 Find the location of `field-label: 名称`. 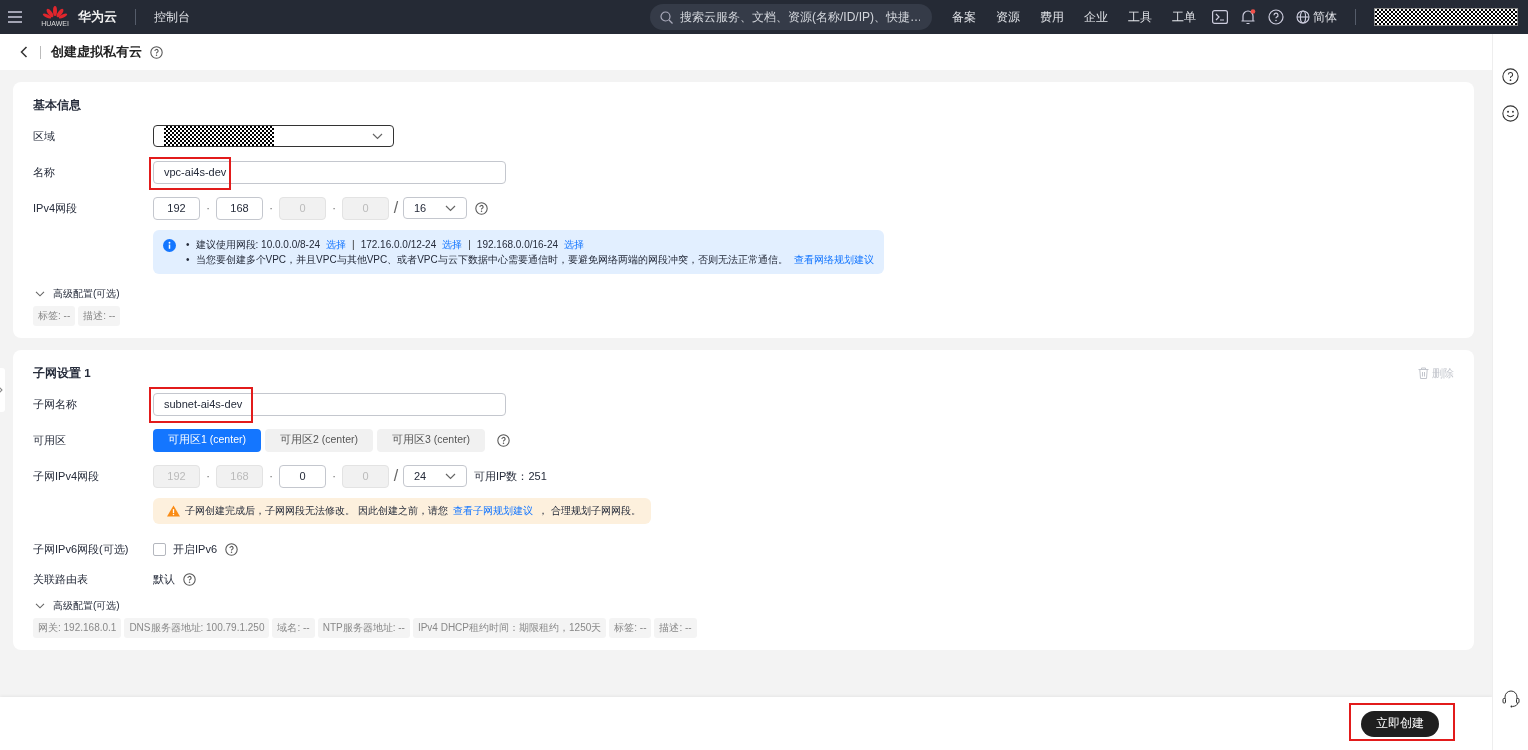

field-label: 名称 is located at coordinates (44, 172).